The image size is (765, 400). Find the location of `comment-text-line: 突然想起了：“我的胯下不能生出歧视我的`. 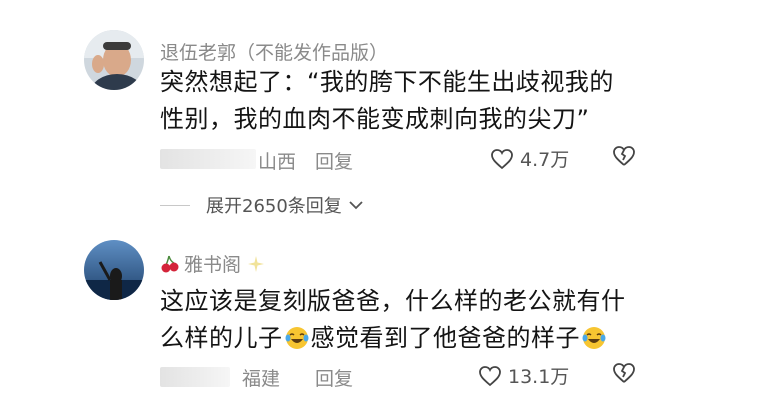

comment-text-line: 突然想起了：“我的胯下不能生出歧视我的 is located at coordinates (387, 82).